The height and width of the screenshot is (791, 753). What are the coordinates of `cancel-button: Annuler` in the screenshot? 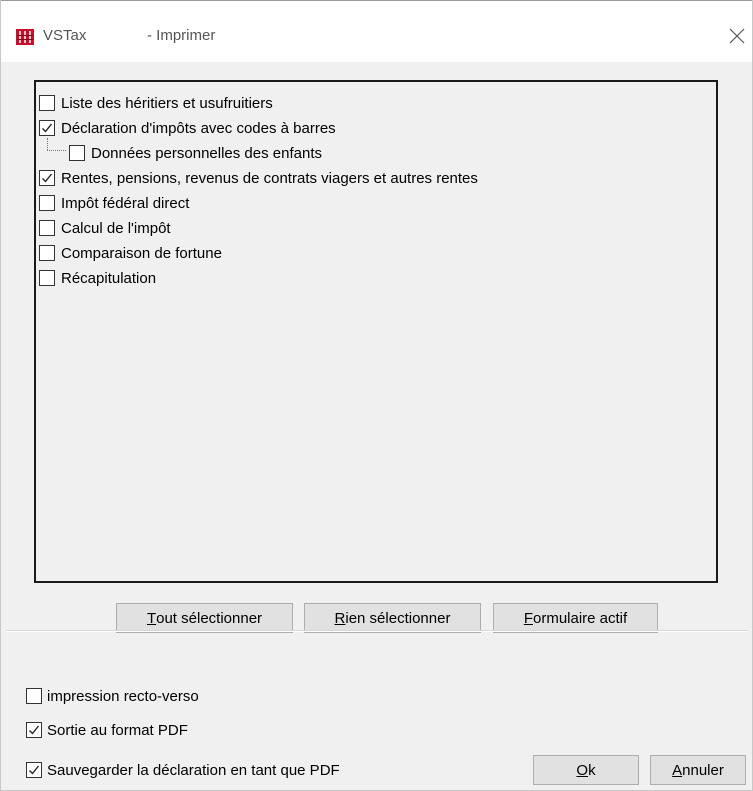 It's located at (698, 770).